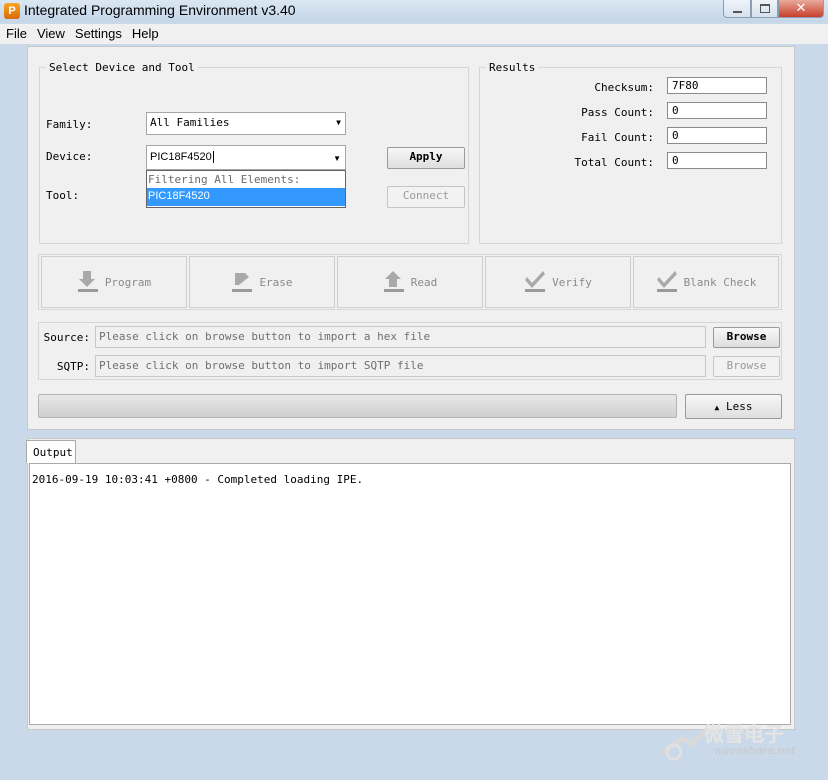 The width and height of the screenshot is (828, 780). Describe the element at coordinates (160, 10) in the screenshot. I see `window-title: Integrated Programming Environment v3.40` at that location.